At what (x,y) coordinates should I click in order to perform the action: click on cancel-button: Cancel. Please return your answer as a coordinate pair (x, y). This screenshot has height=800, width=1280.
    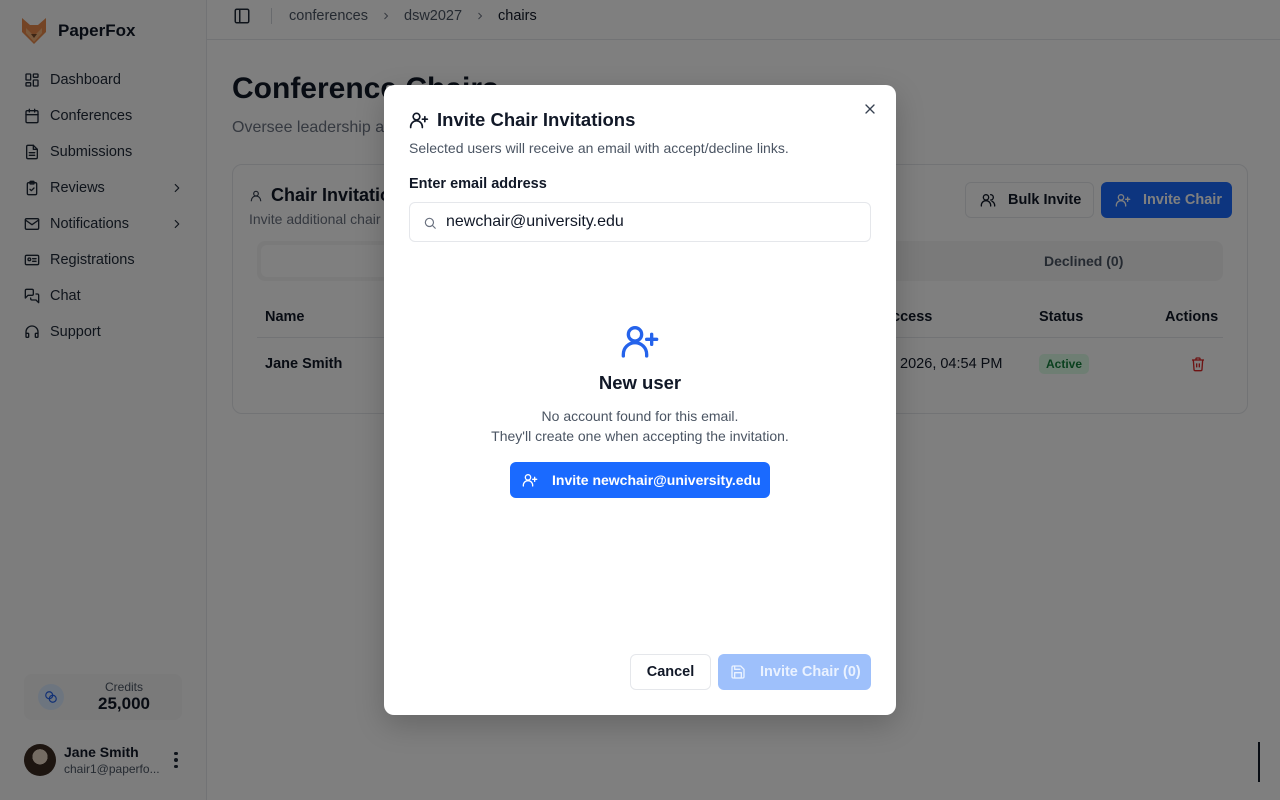
    Looking at the image, I should click on (670, 672).